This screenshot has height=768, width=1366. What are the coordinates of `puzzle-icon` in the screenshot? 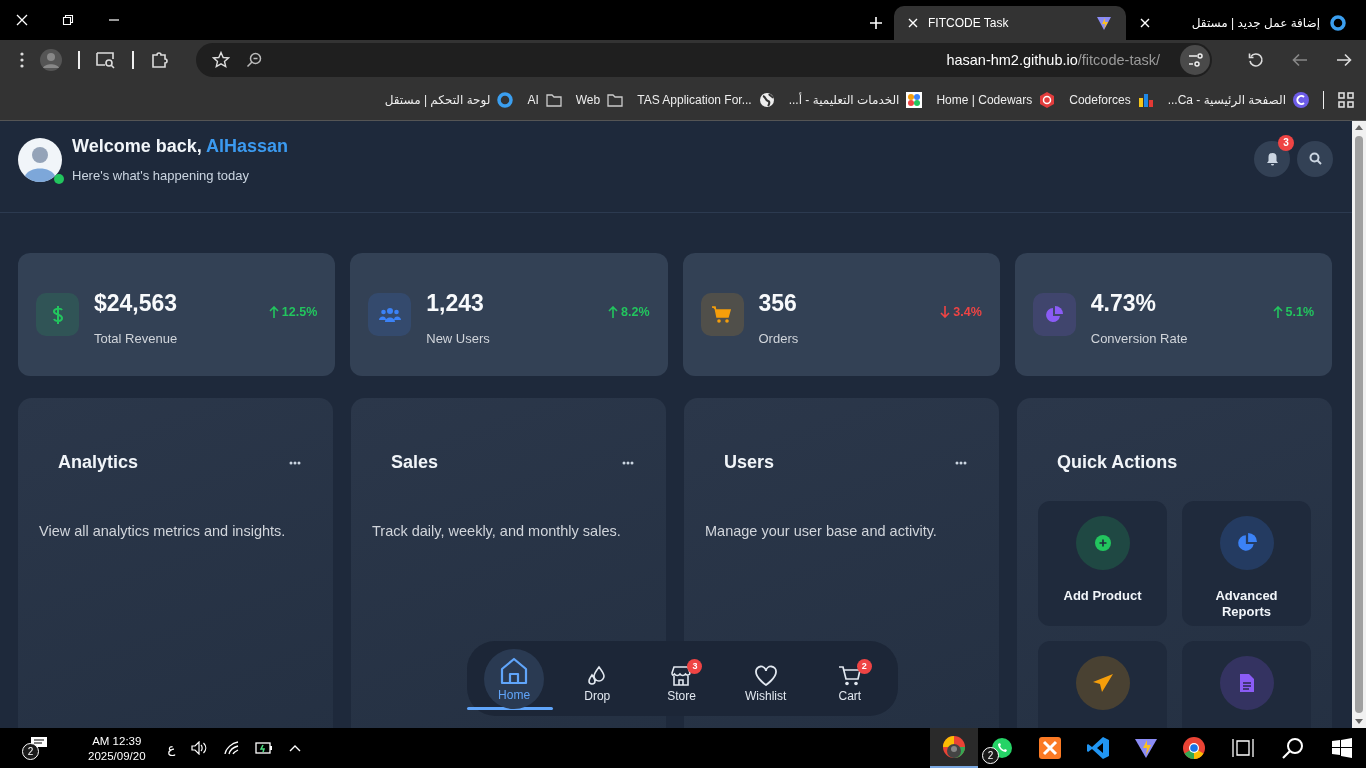 It's located at (160, 60).